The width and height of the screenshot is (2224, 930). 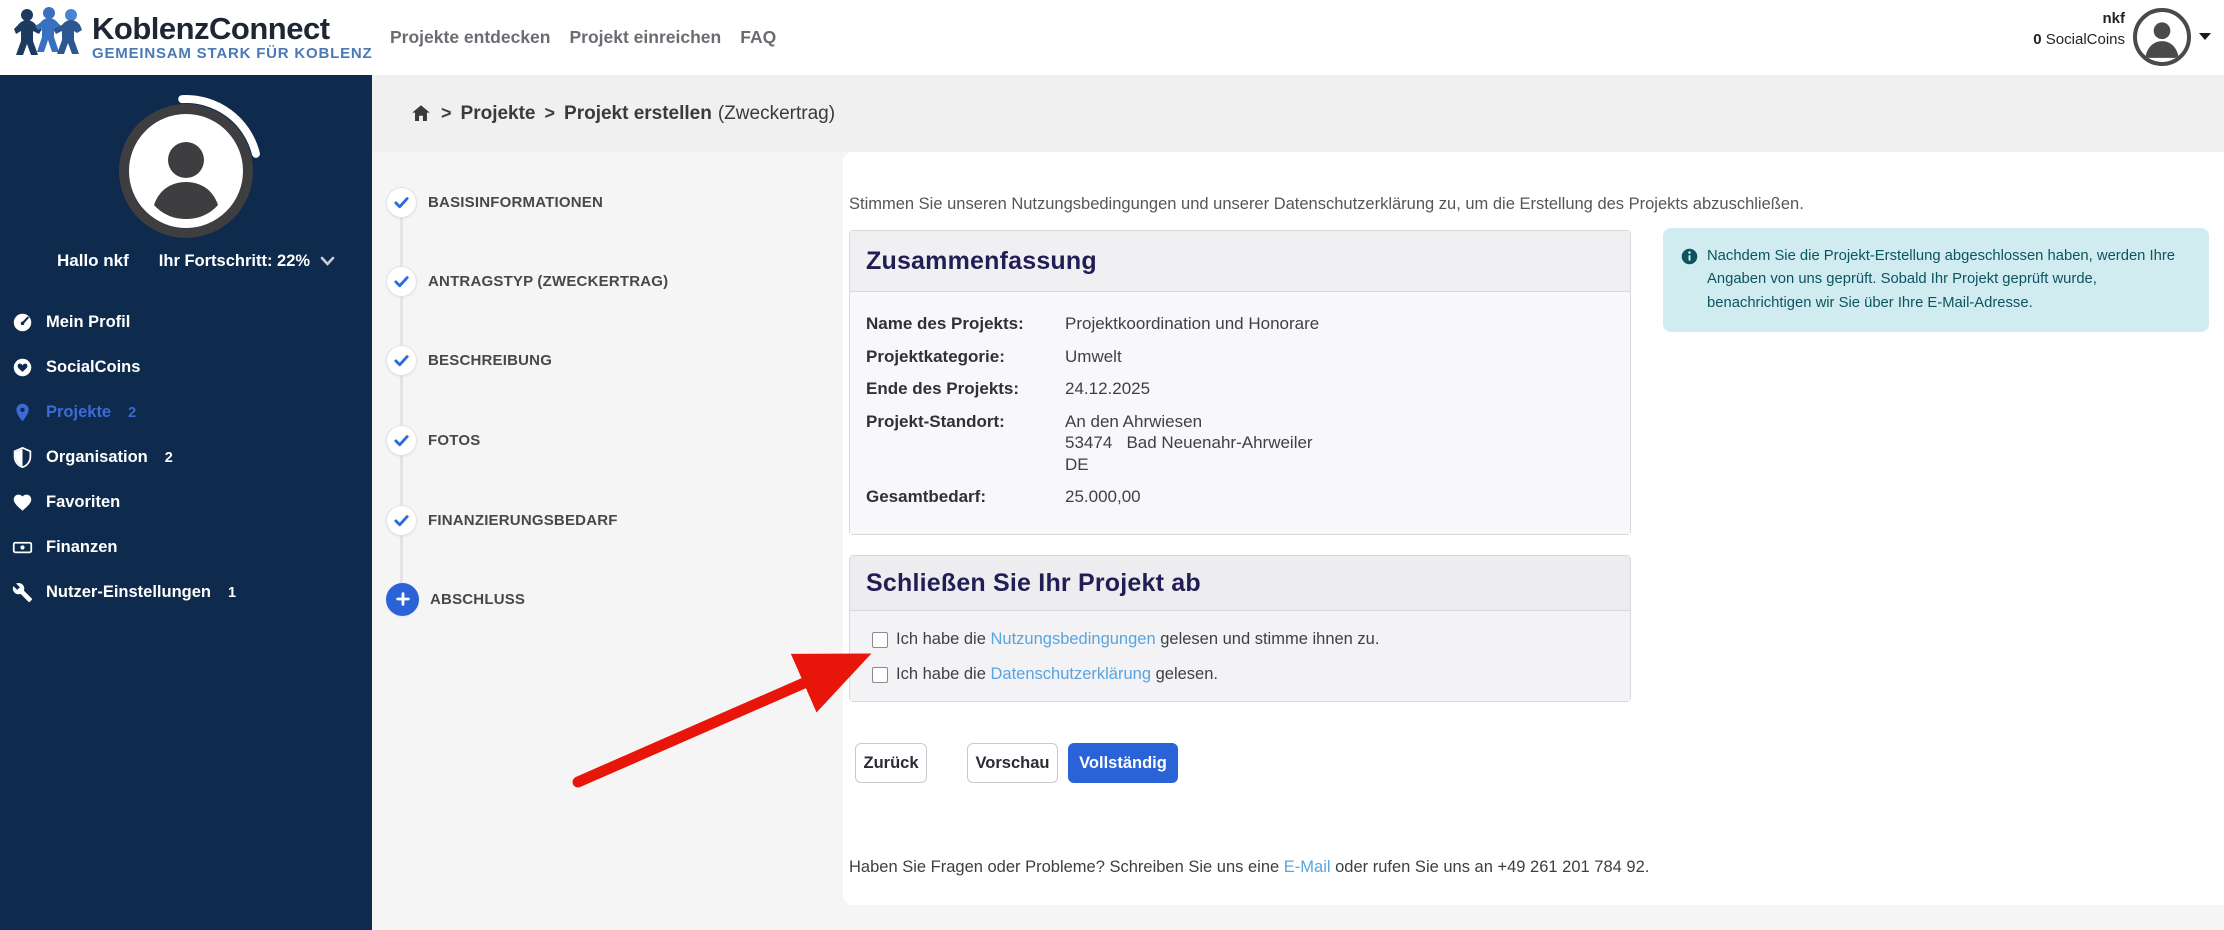 I want to click on step-abschluss: ABSCHLUSS, so click(x=455, y=599).